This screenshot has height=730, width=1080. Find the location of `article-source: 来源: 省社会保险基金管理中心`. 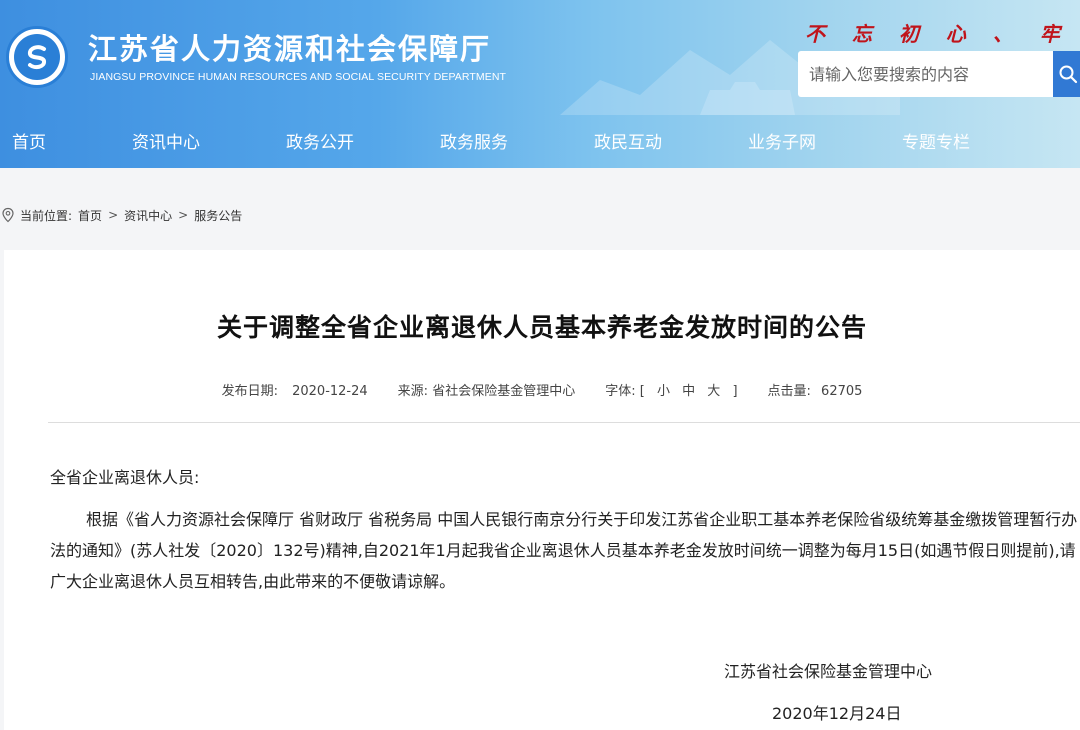

article-source: 来源: 省社会保险基金管理中心 is located at coordinates (487, 389).